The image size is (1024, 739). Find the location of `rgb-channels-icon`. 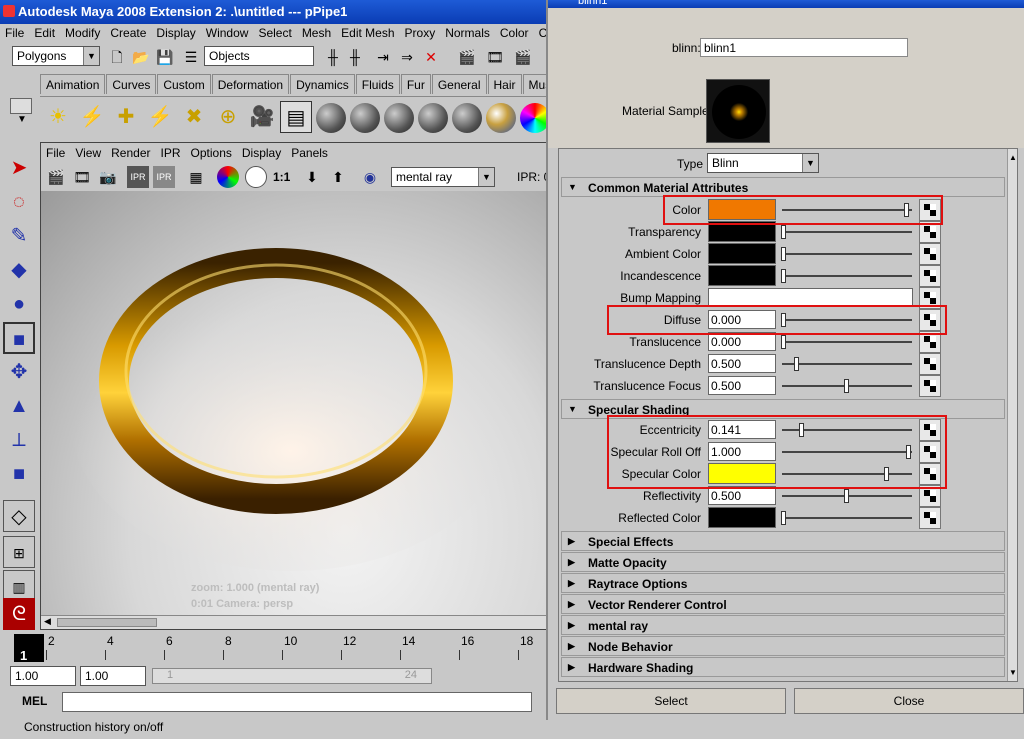

rgb-channels-icon is located at coordinates (228, 177).